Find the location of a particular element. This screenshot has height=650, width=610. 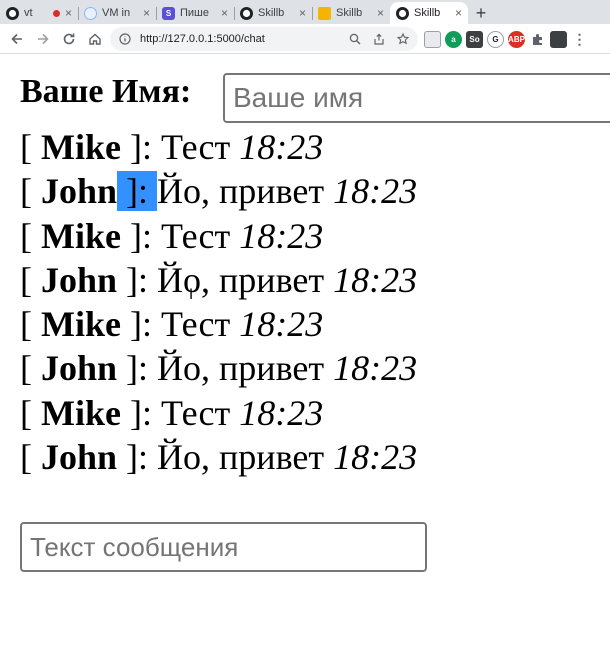

arrow-left-icon is located at coordinates (16, 38).